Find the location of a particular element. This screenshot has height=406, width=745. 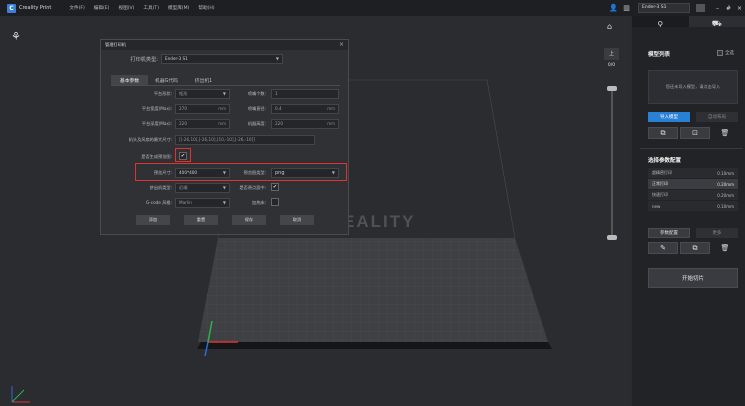

tab-extruder-1: 挤出机1 is located at coordinates (203, 80).